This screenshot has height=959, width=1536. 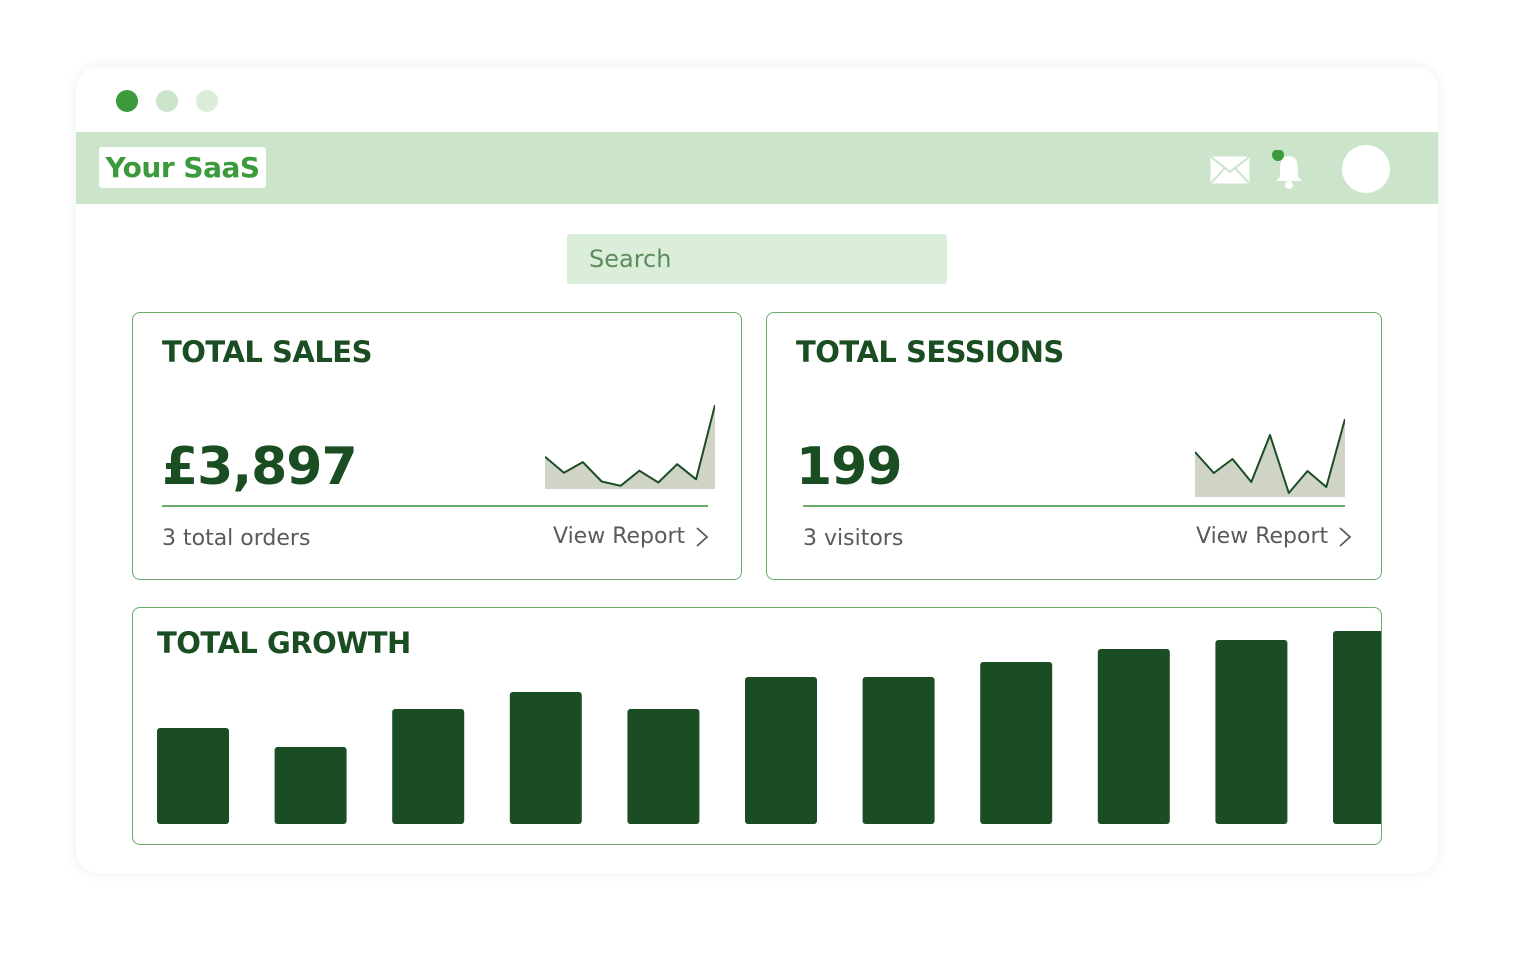 I want to click on mail-icon, so click(x=1230, y=170).